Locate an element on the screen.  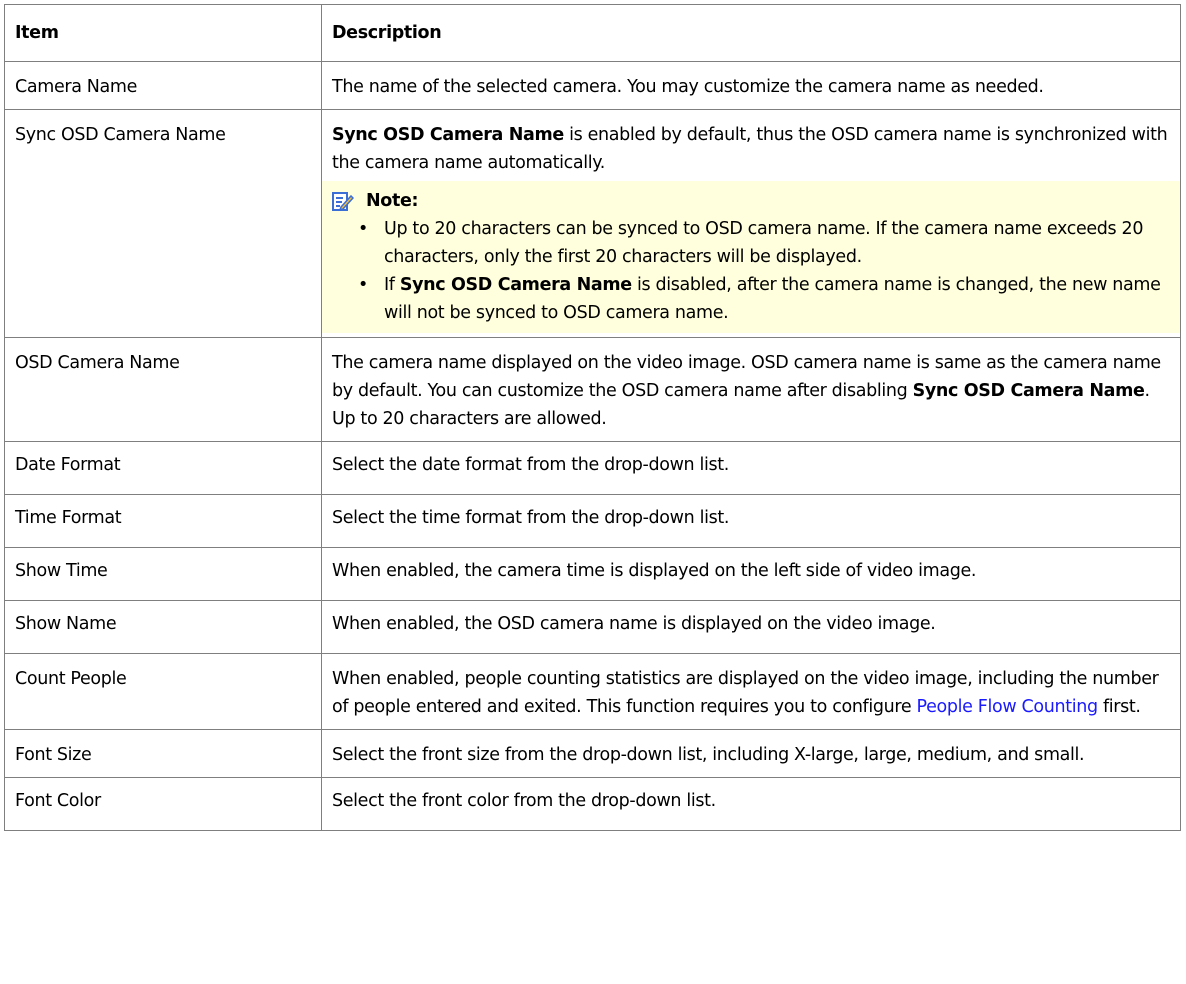
item-cell: Show Name is located at coordinates (163, 627).